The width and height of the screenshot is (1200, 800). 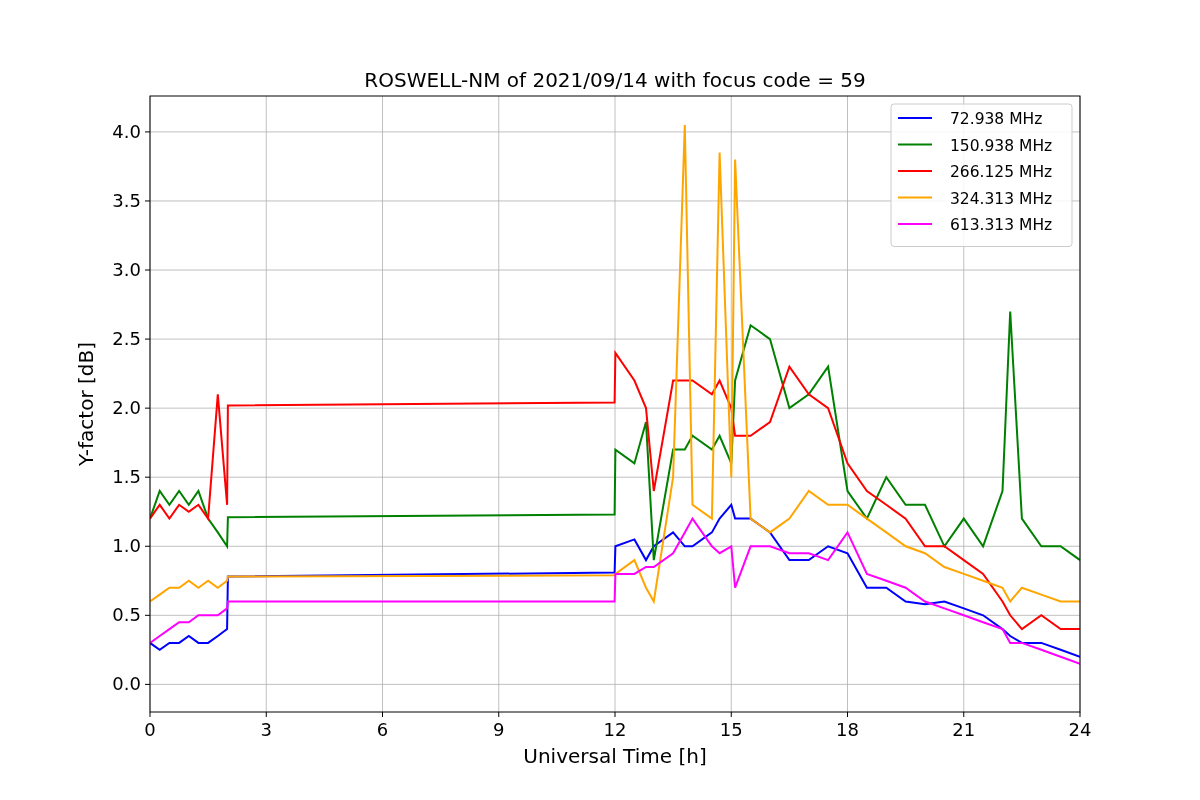 I want to click on legend-label: 324.313 MHz, so click(x=1001, y=198).